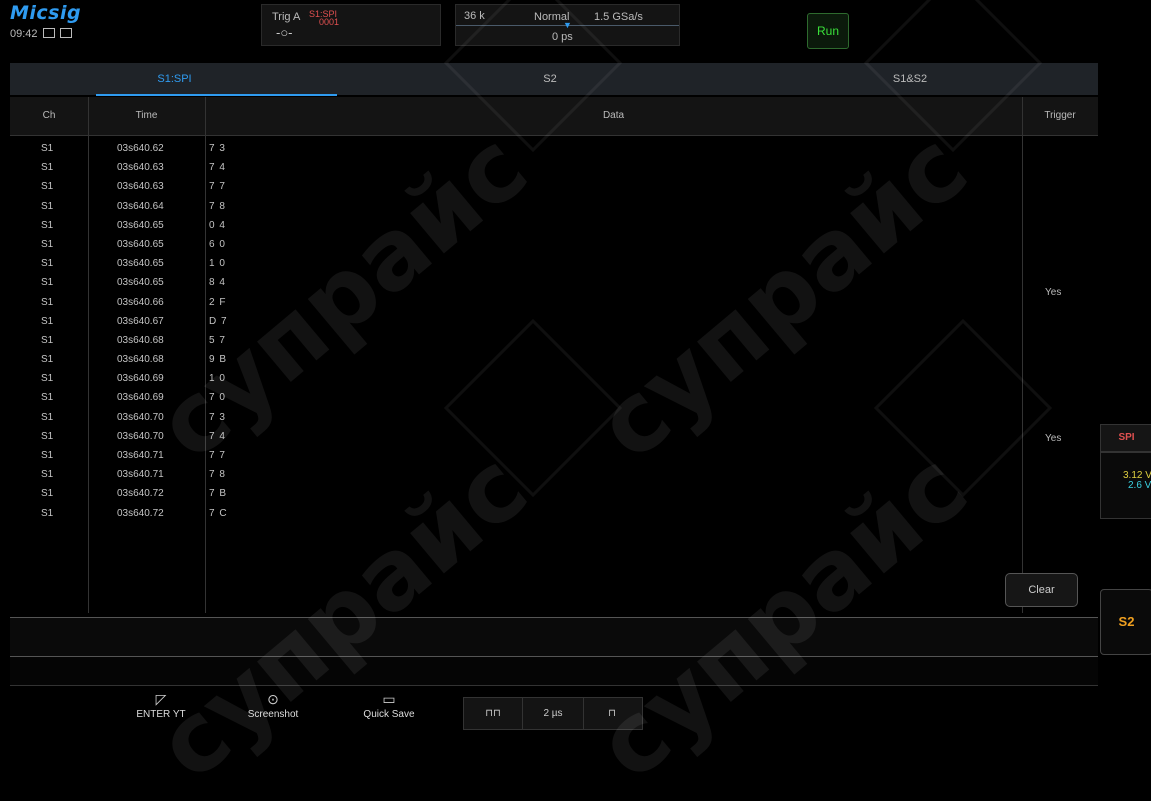 The image size is (1151, 801). I want to click on table-row: S1 03s640.70 7 3, so click(516, 417).